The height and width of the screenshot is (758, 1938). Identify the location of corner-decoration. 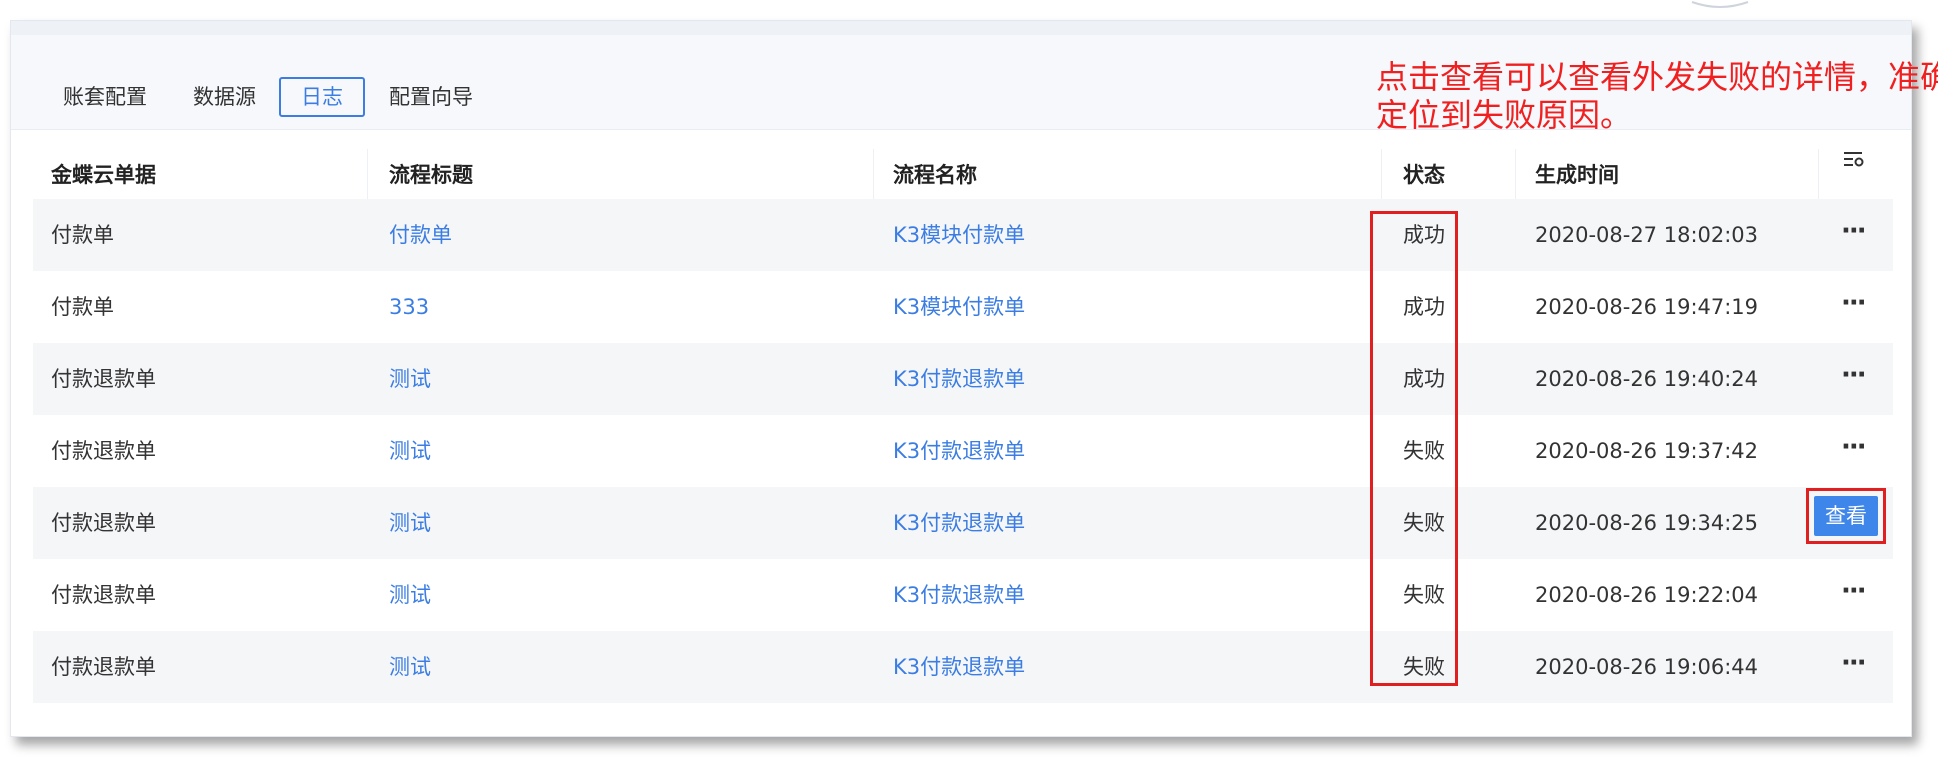
(1720, 4).